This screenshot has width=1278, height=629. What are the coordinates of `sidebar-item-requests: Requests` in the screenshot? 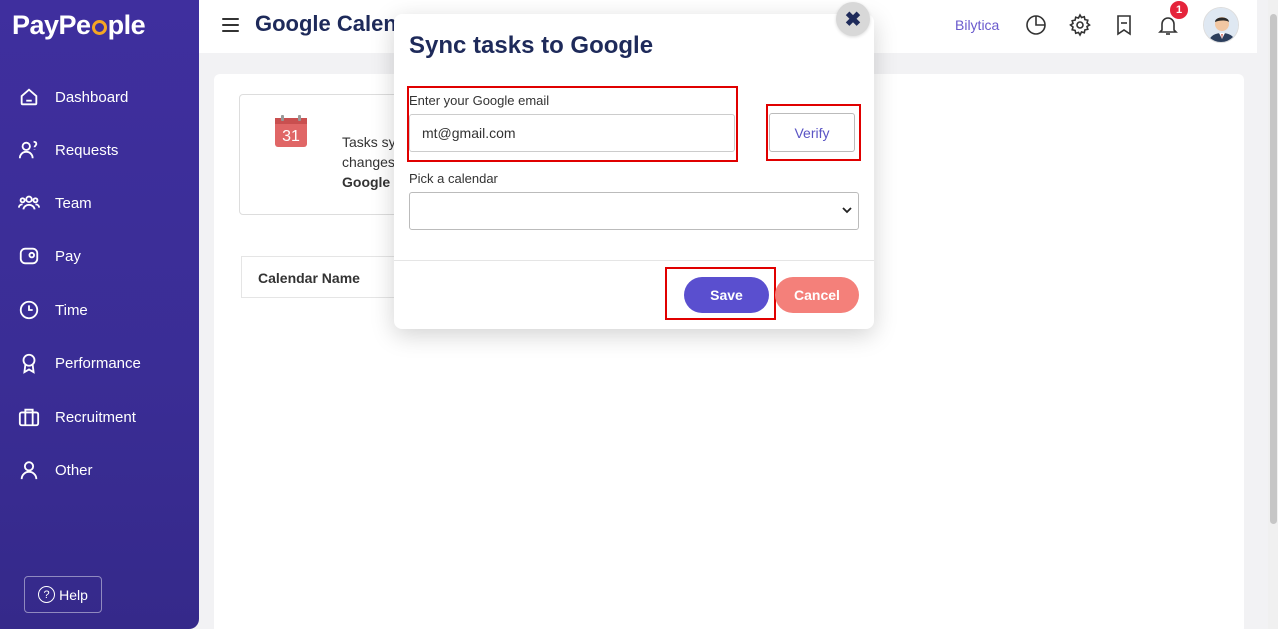 It's located at (68, 150).